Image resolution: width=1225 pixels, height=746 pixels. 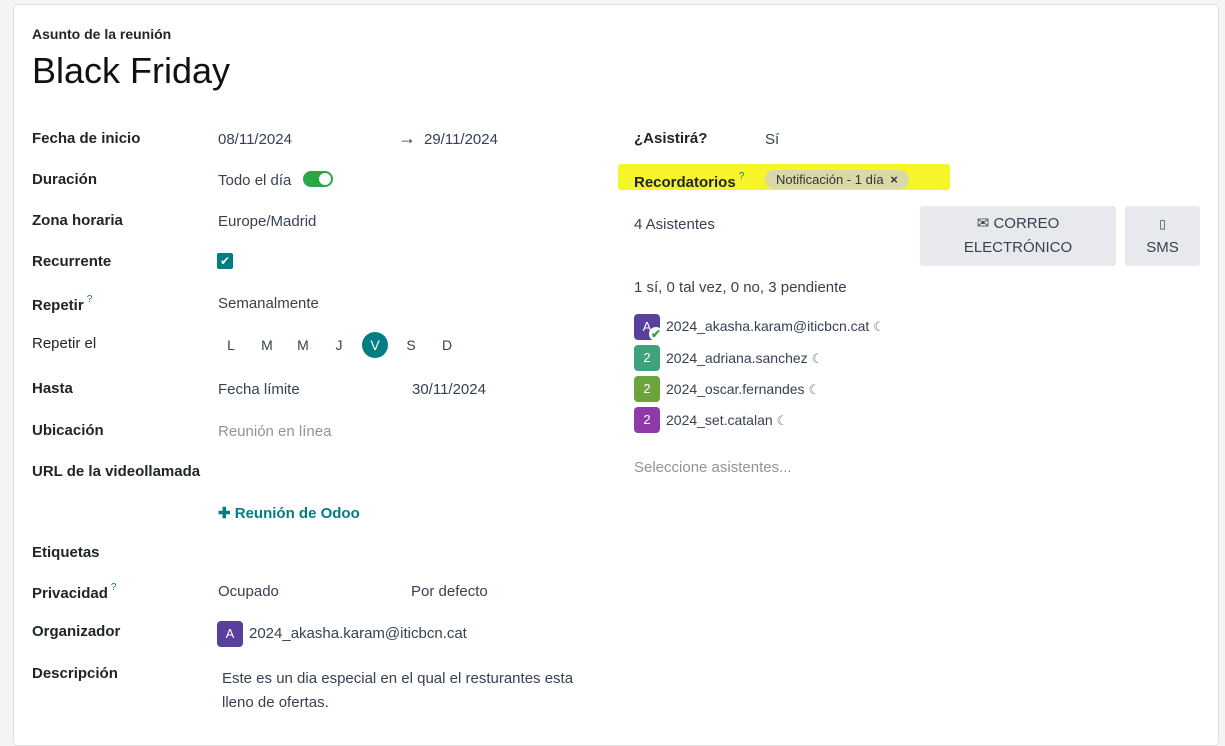 What do you see at coordinates (102, 34) in the screenshot?
I see `subject-label: Asunto de la reunión` at bounding box center [102, 34].